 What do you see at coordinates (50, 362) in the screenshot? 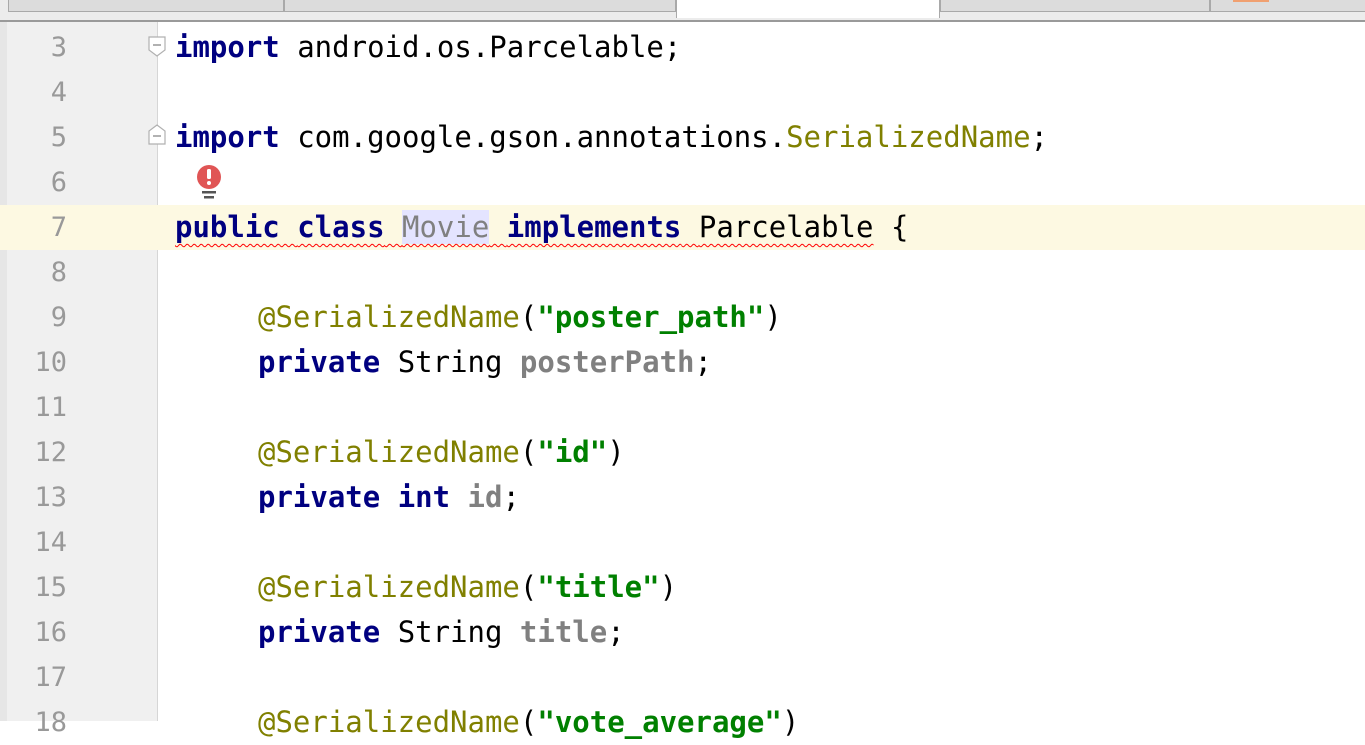
I see `line-number: 10` at bounding box center [50, 362].